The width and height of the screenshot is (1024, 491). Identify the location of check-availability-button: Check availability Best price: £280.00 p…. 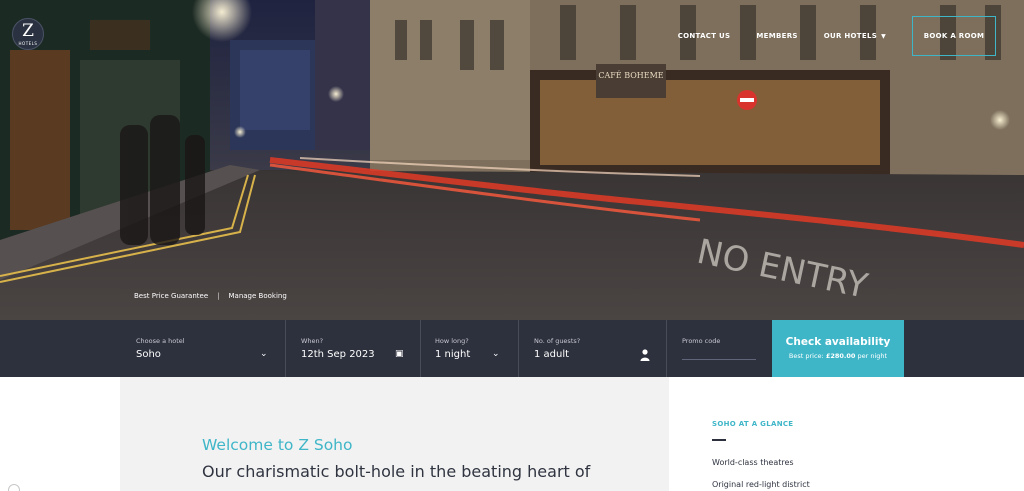
(838, 348).